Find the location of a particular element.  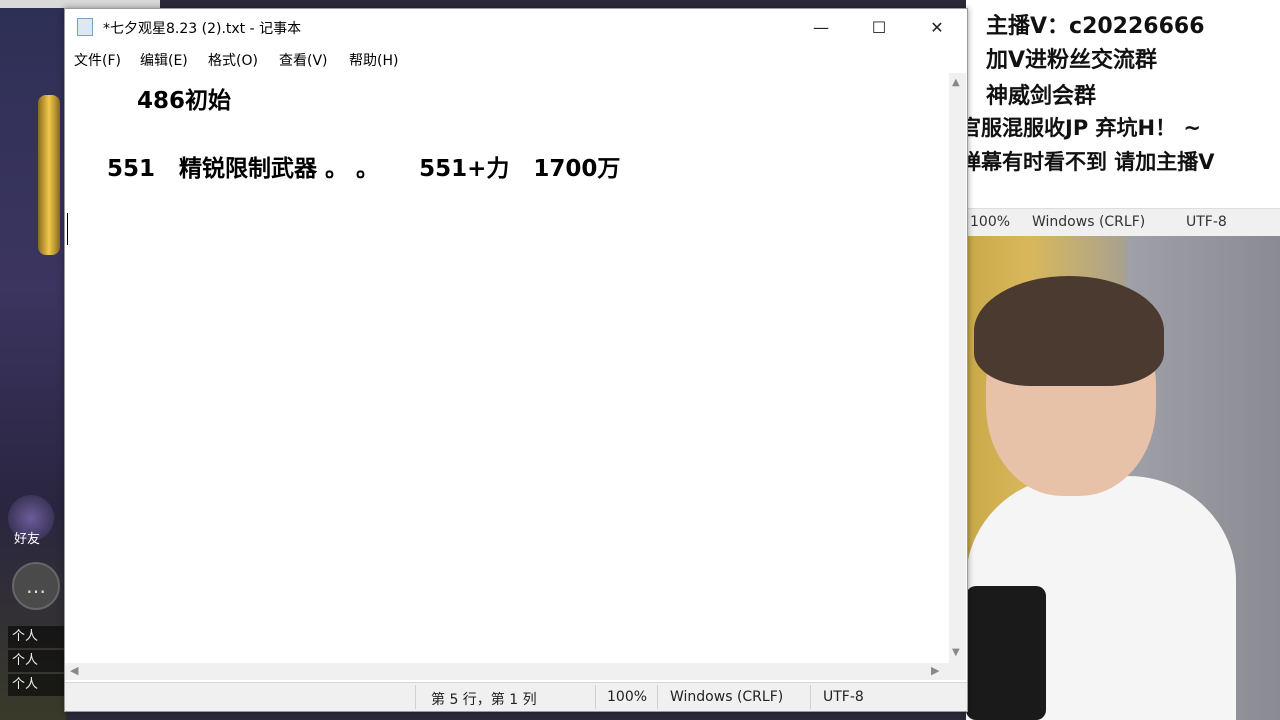

overlay-line-ending: Windows (CRLF) is located at coordinates (1089, 222).